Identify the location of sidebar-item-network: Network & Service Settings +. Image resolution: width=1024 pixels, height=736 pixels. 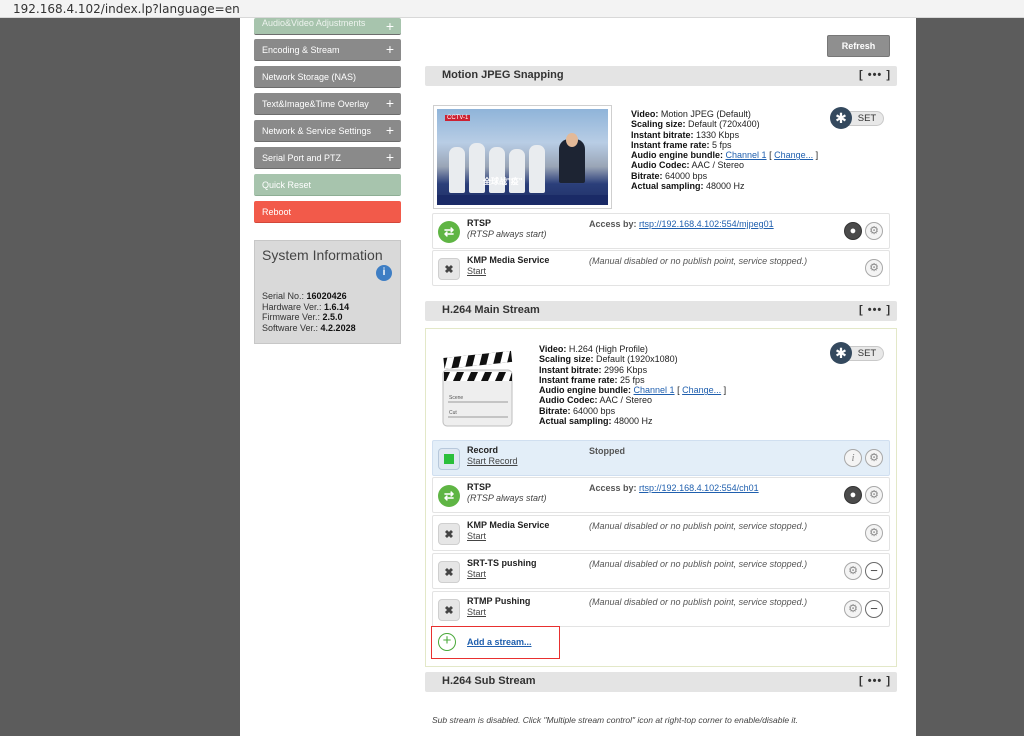
(327, 131).